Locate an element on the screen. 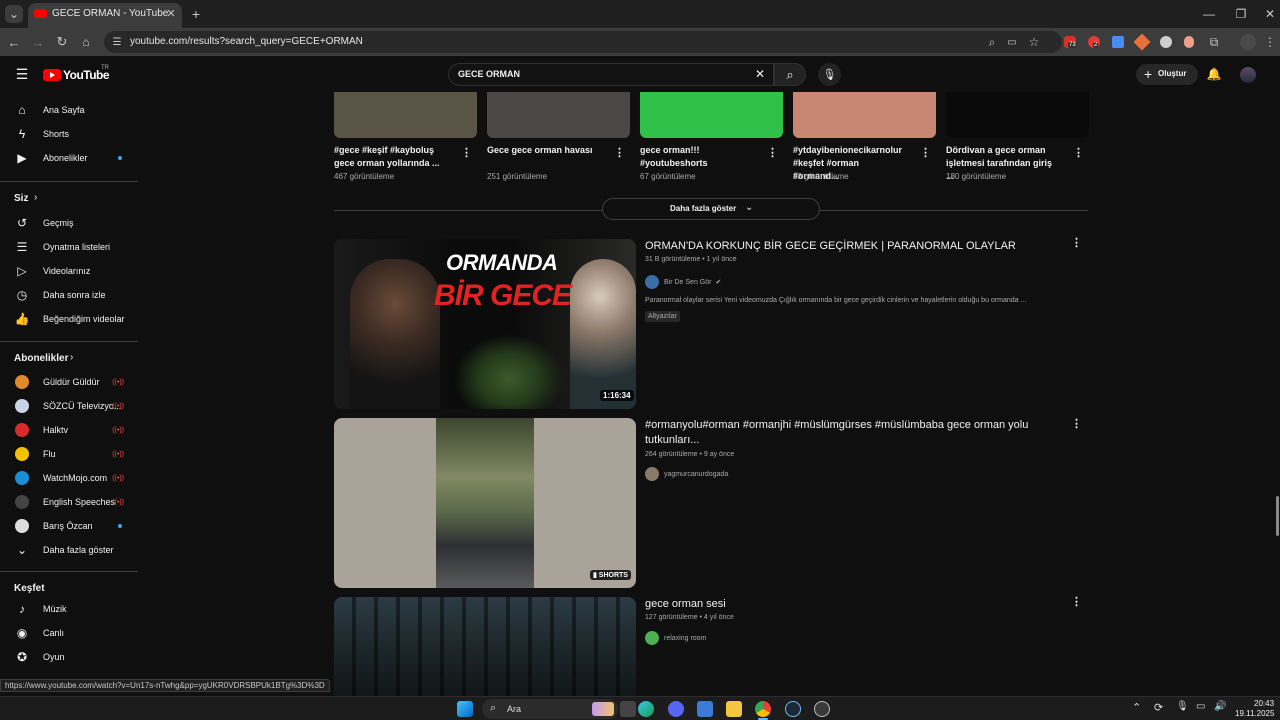  close-window-icon: ✕ is located at coordinates (1270, 14).